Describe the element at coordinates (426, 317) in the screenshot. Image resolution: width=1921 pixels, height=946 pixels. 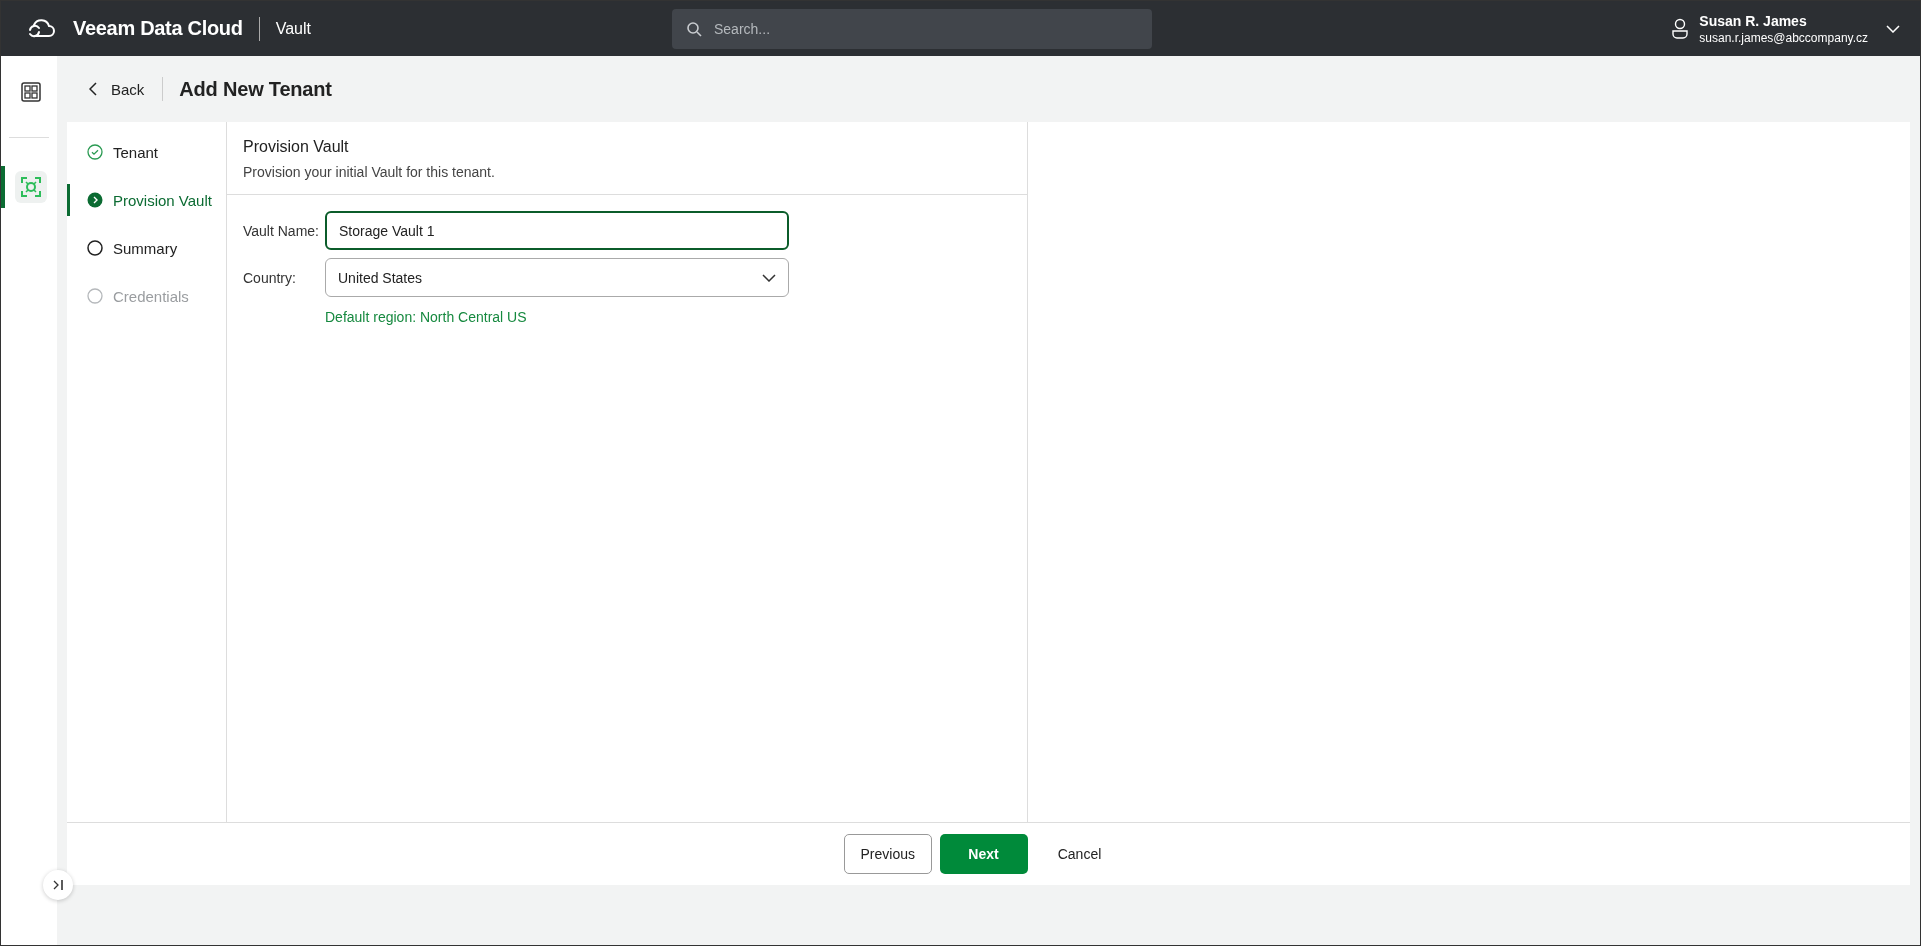
I see `region-hint: Default region: North Central US` at that location.